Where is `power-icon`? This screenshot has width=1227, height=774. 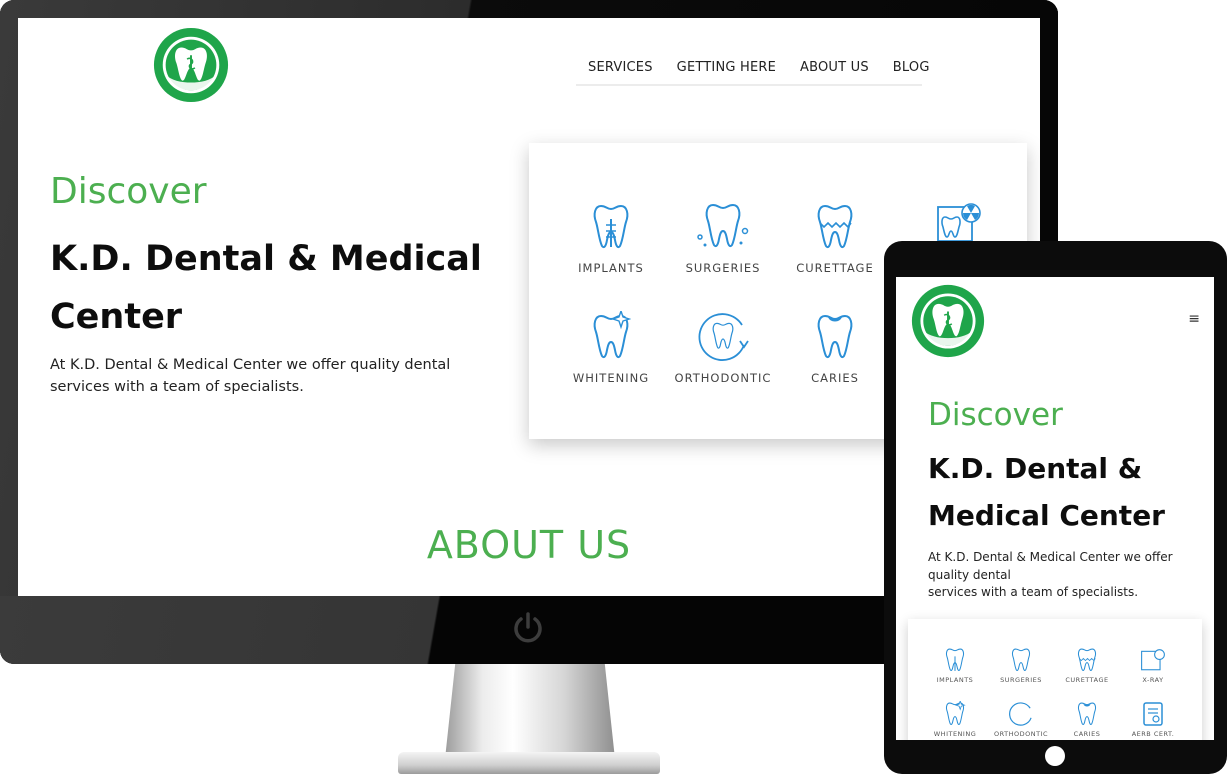
power-icon is located at coordinates (528, 627).